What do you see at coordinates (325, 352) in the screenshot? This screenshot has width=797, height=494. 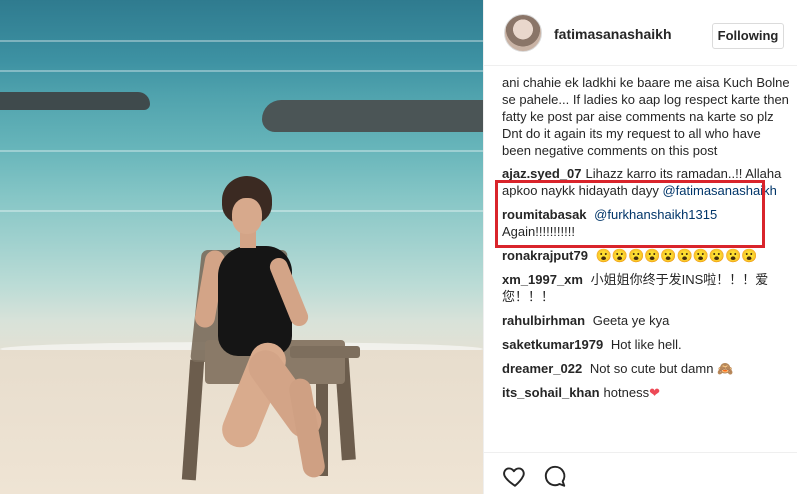 I see `chair-arm` at bounding box center [325, 352].